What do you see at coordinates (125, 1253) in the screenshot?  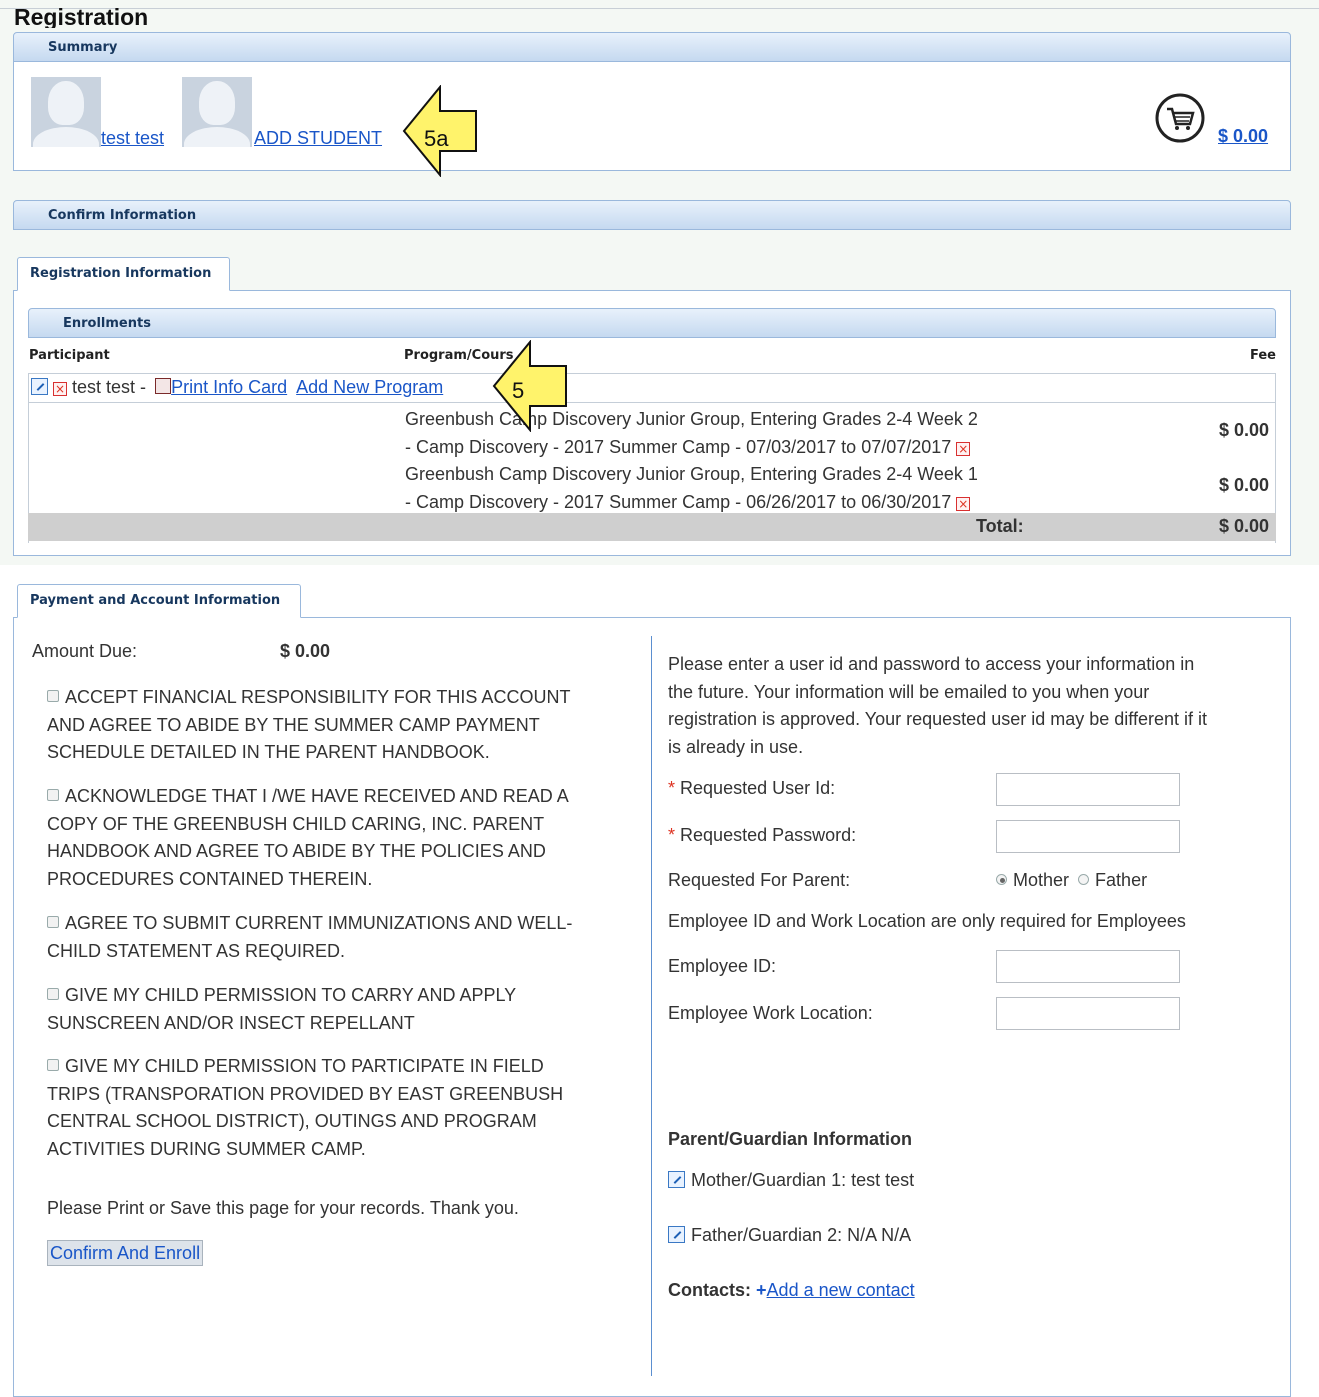 I see `confirm-and-enroll-button: Confirm And Enroll` at bounding box center [125, 1253].